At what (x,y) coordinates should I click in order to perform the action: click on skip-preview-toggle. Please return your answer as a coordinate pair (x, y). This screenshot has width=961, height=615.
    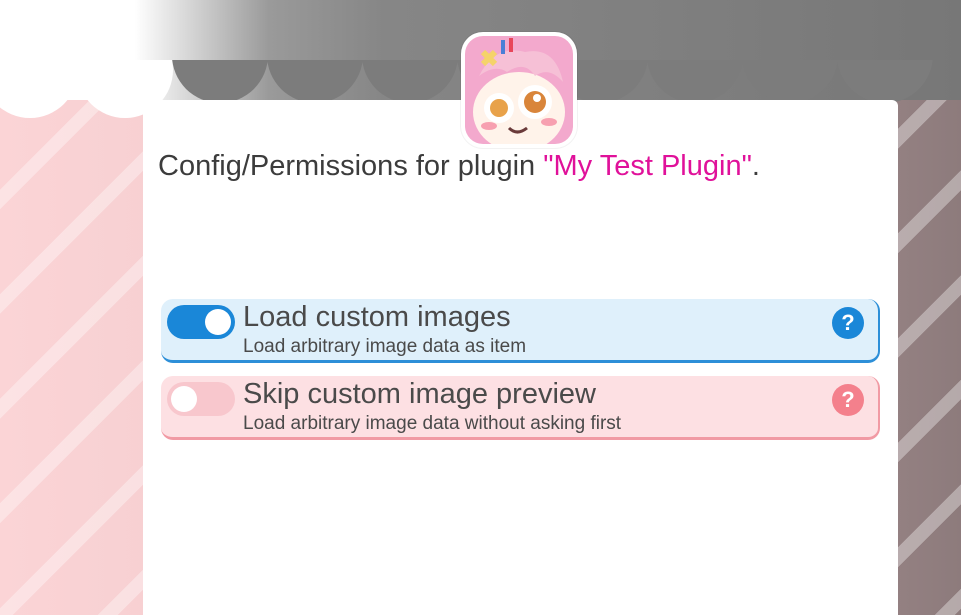
    Looking at the image, I should click on (201, 399).